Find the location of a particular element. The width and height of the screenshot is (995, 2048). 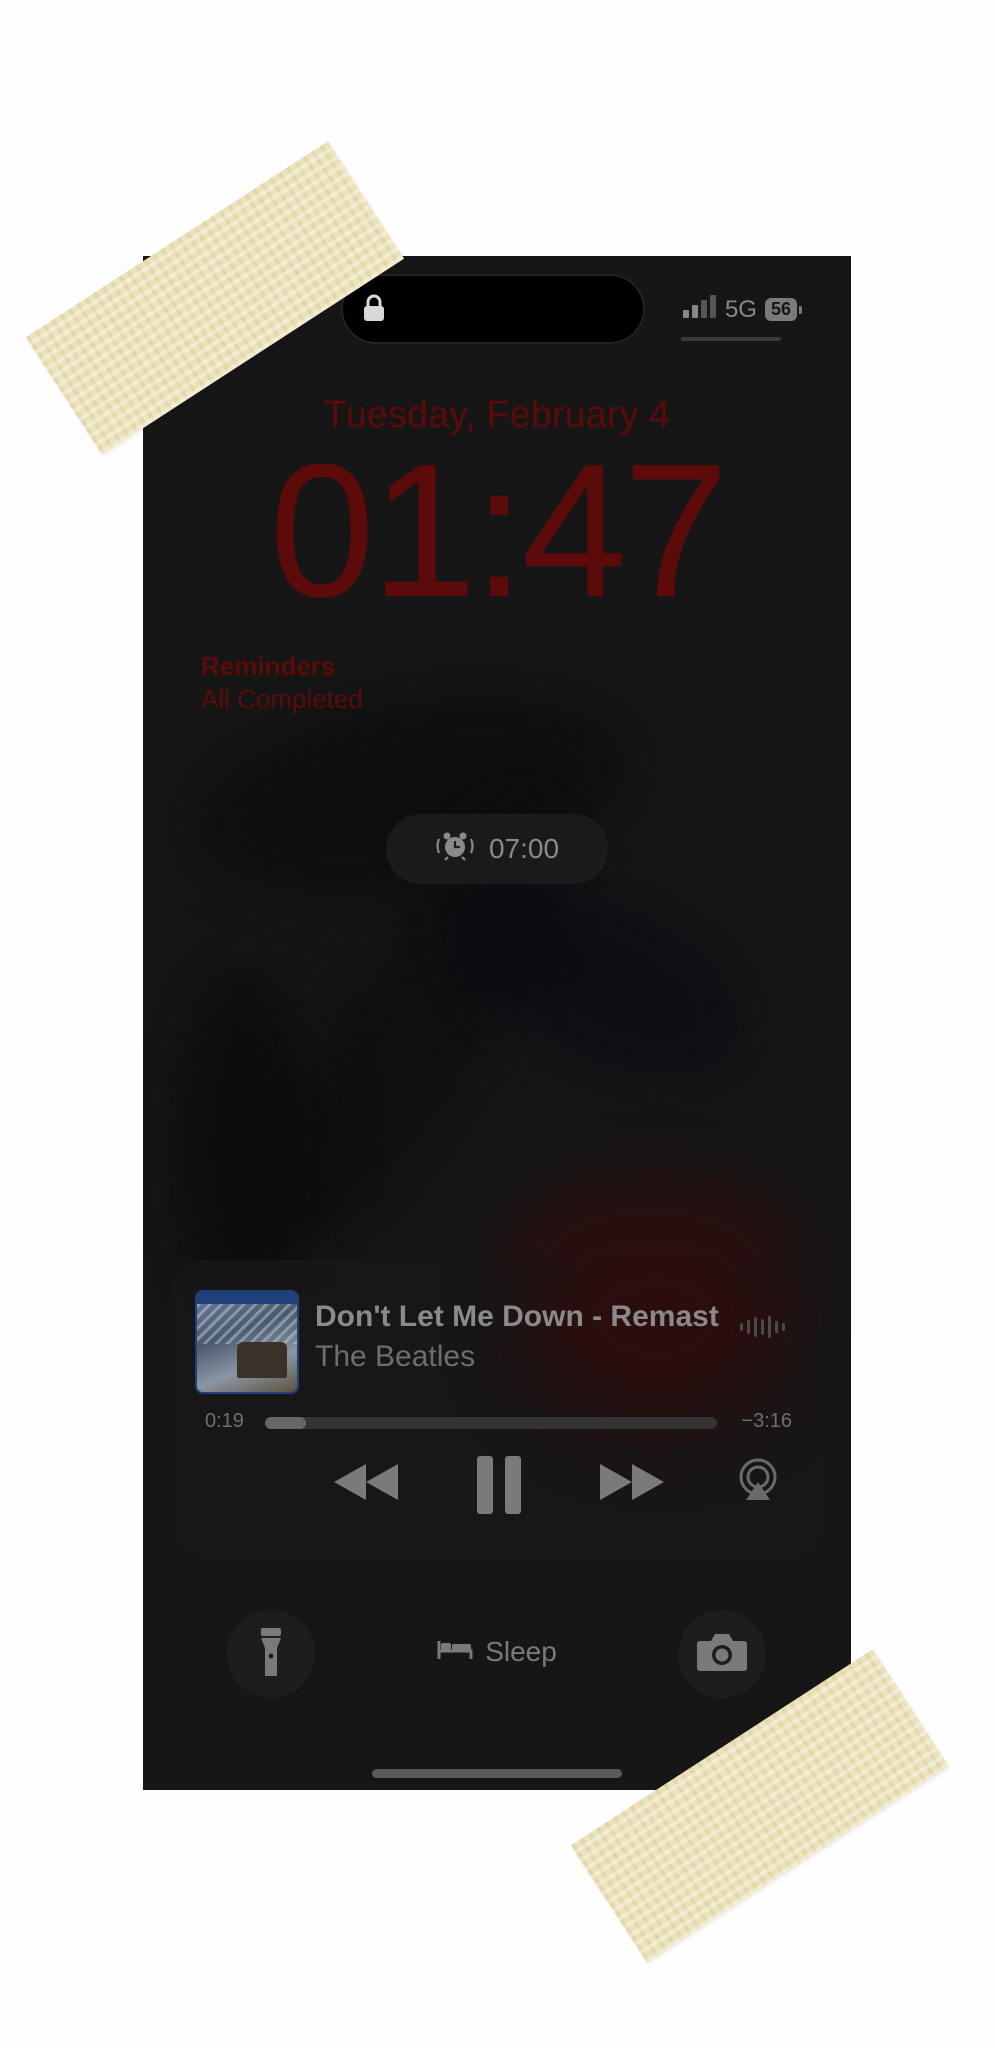

reminders-widget: Reminders All Completed is located at coordinates (282, 683).